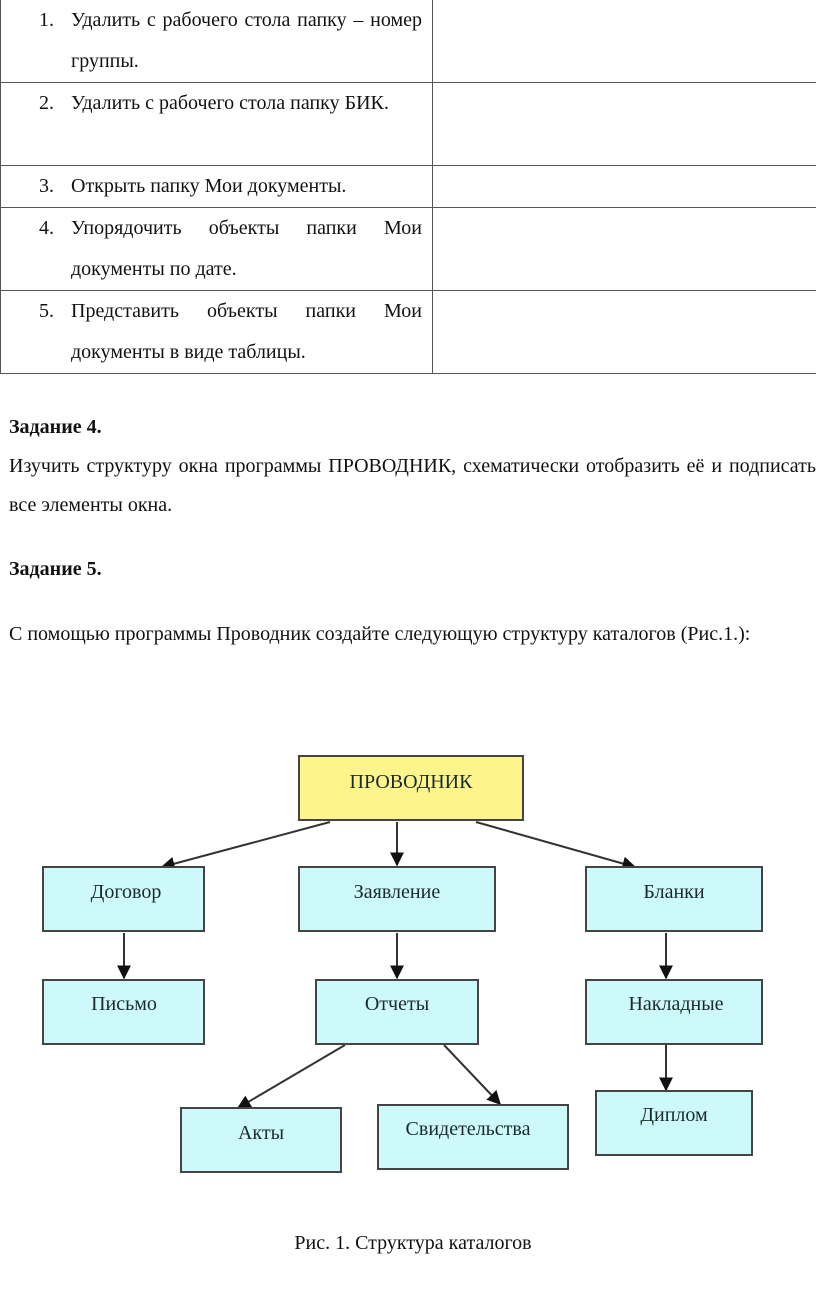 This screenshot has height=1298, width=816. I want to click on row-number: 5., so click(46, 311).